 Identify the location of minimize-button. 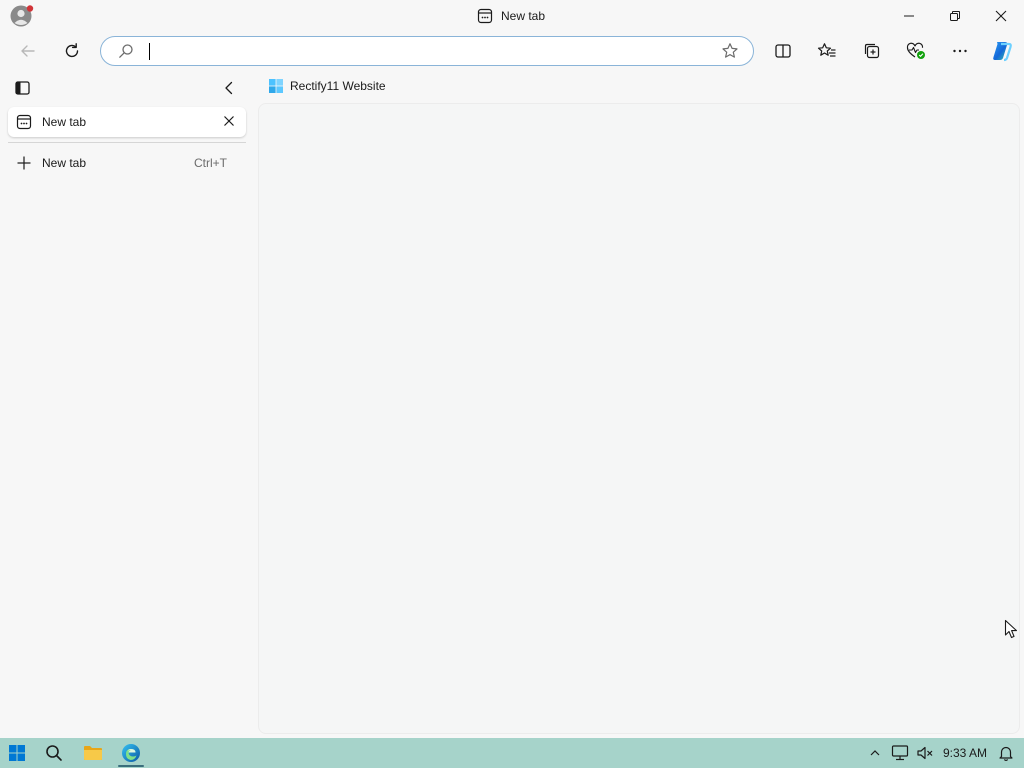
(909, 16).